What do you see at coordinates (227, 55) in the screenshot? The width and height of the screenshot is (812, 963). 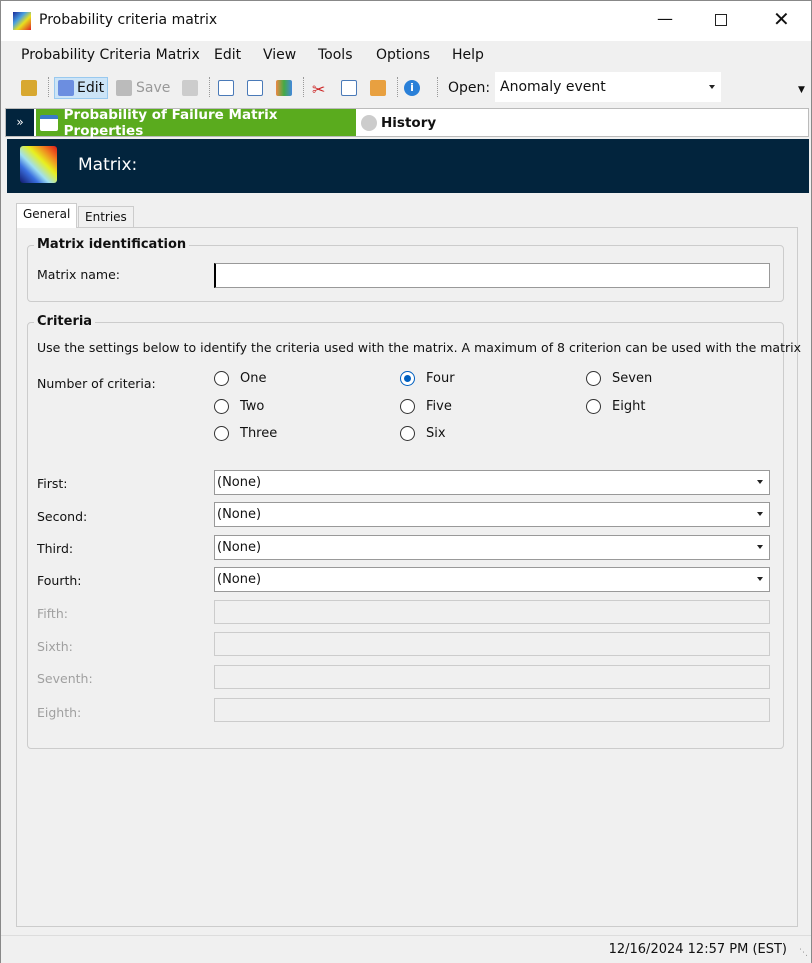 I see `menu-edit: Edit` at bounding box center [227, 55].